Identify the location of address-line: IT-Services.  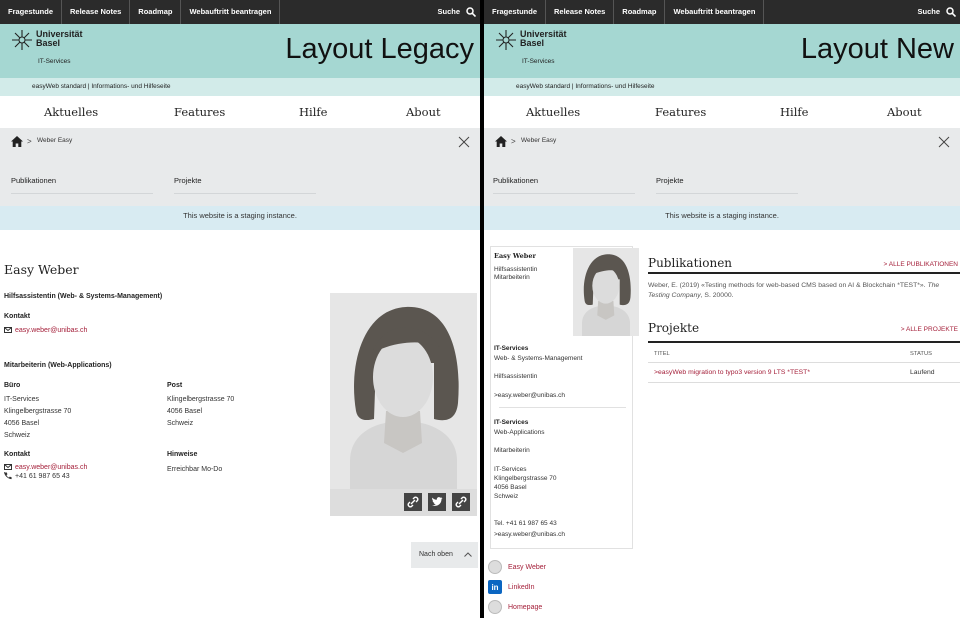
(510, 469).